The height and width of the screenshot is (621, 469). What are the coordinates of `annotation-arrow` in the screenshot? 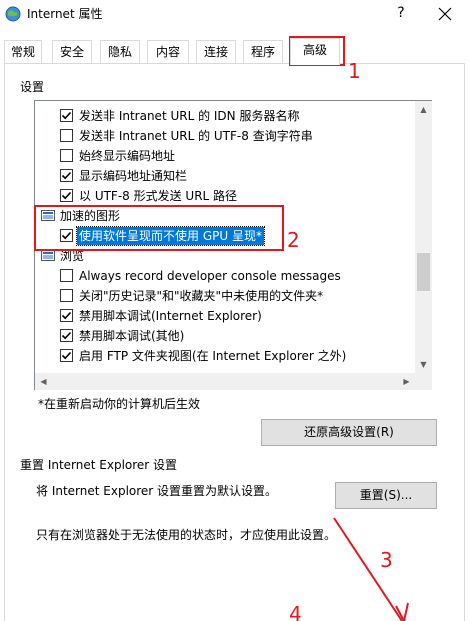 It's located at (371, 569).